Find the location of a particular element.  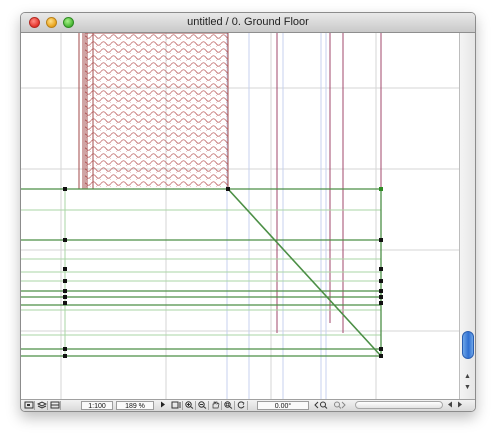

title-bar: untitled / 0. Ground Floor is located at coordinates (248, 23).